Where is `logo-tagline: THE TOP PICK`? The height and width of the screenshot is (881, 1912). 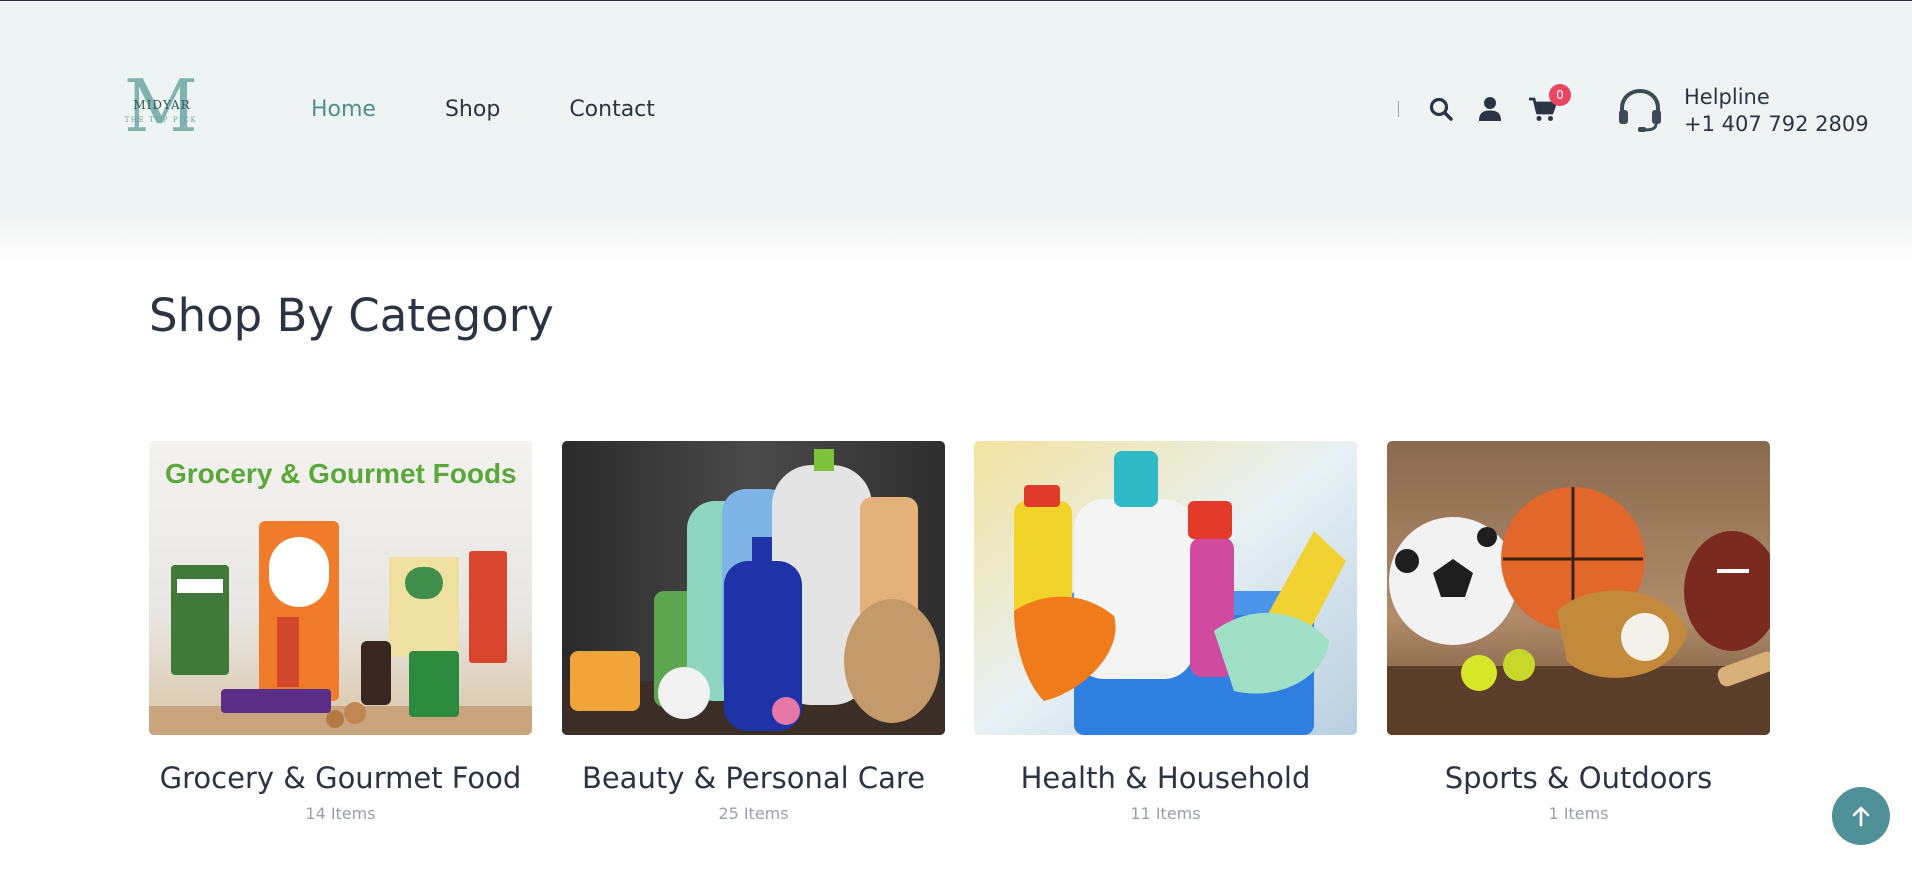 logo-tagline: THE TOP PICK is located at coordinates (161, 120).